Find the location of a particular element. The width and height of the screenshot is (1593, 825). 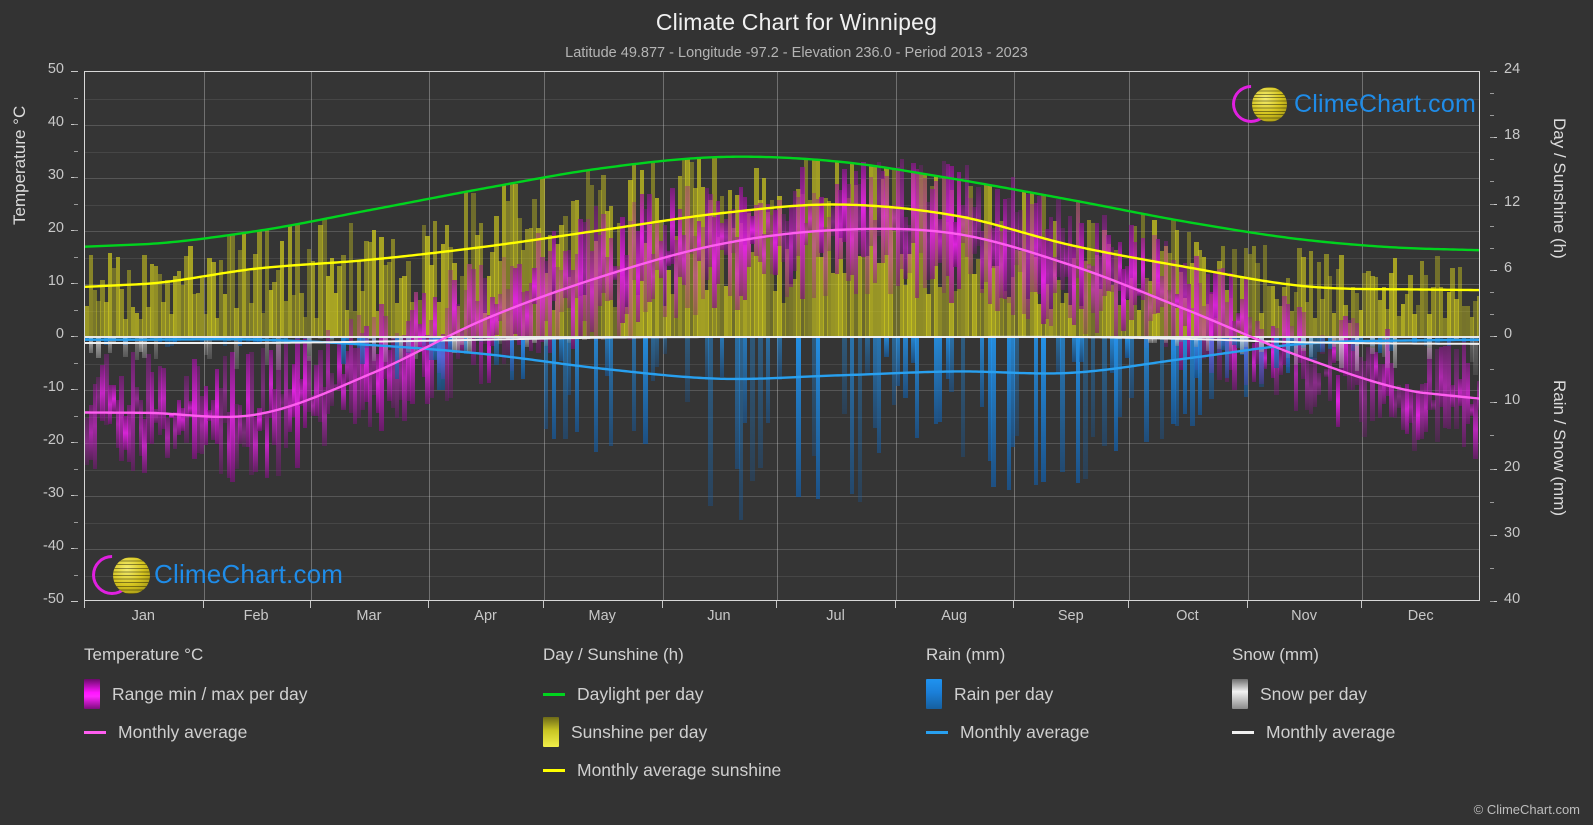

right-top-axis-tick-label: 18 is located at coordinates (1512, 135).